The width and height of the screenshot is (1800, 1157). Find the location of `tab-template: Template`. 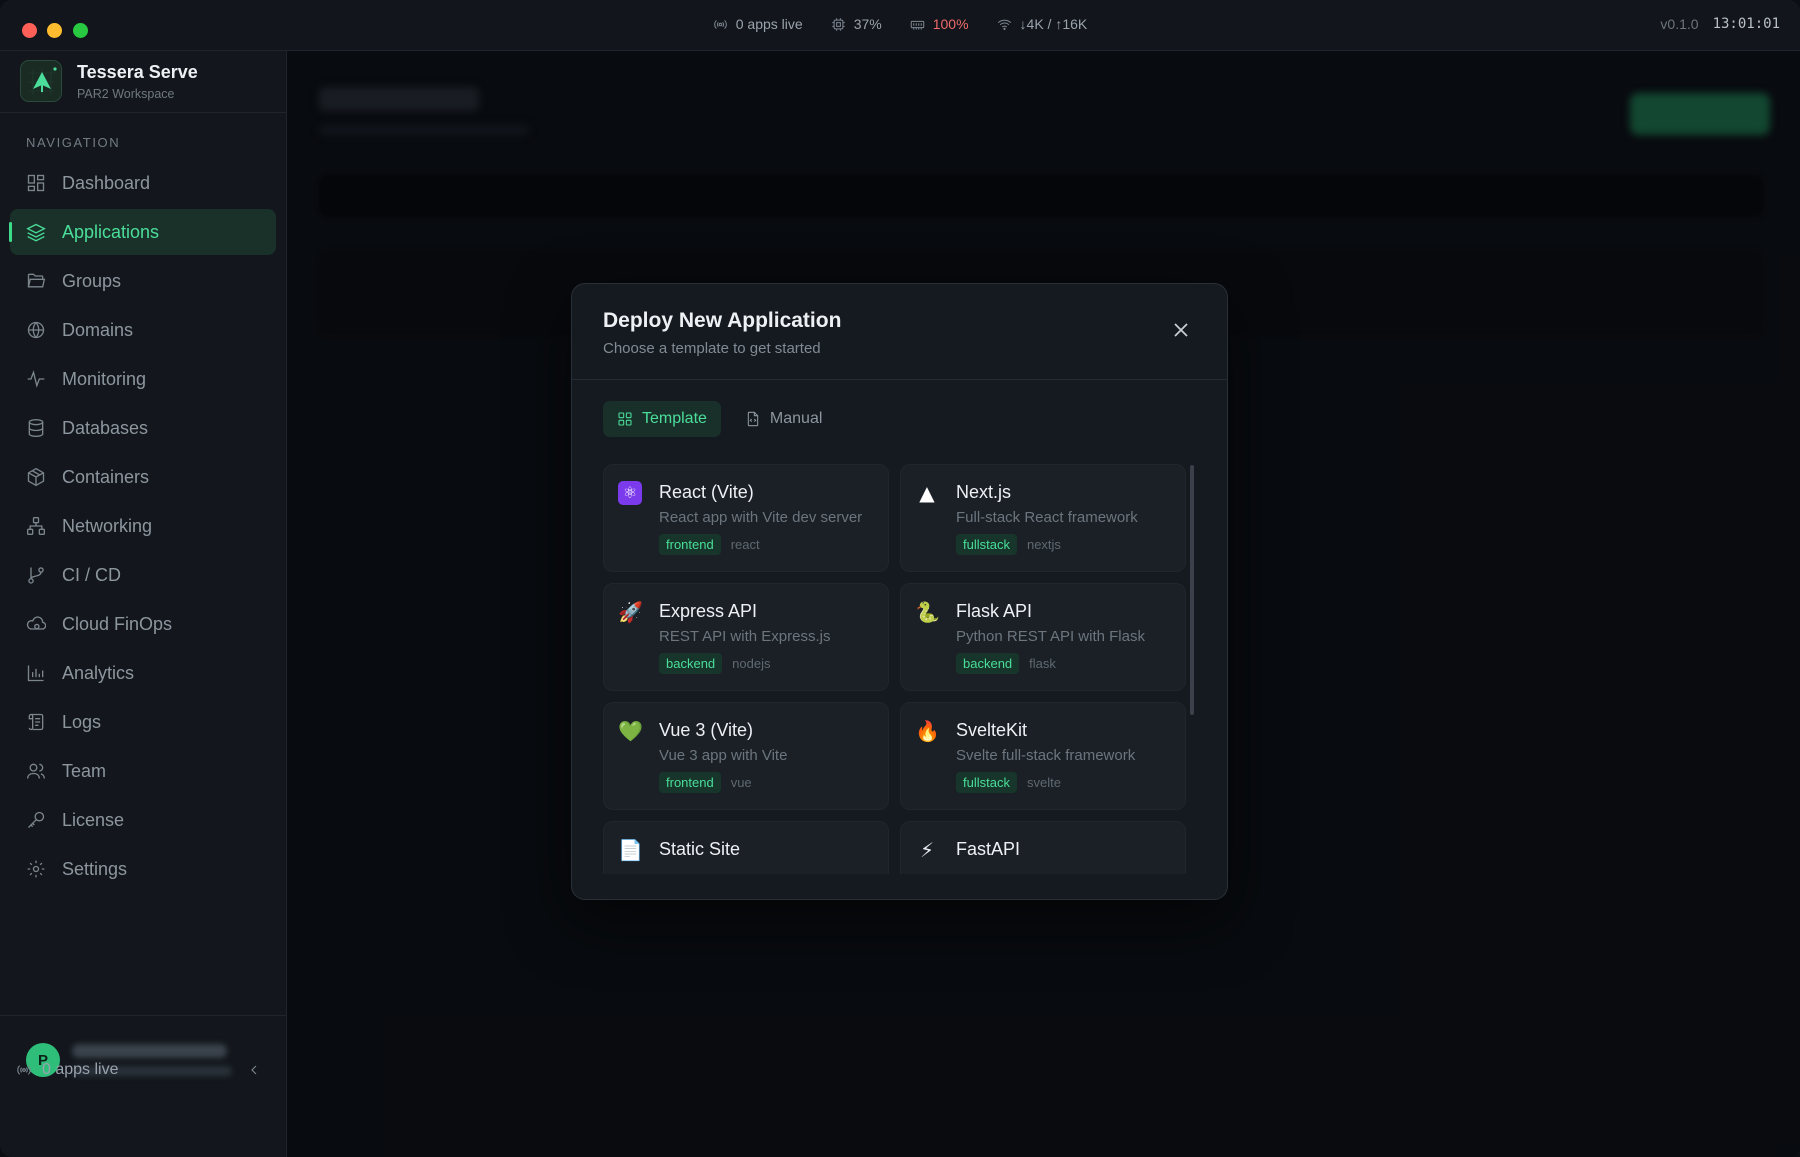

tab-template: Template is located at coordinates (662, 419).